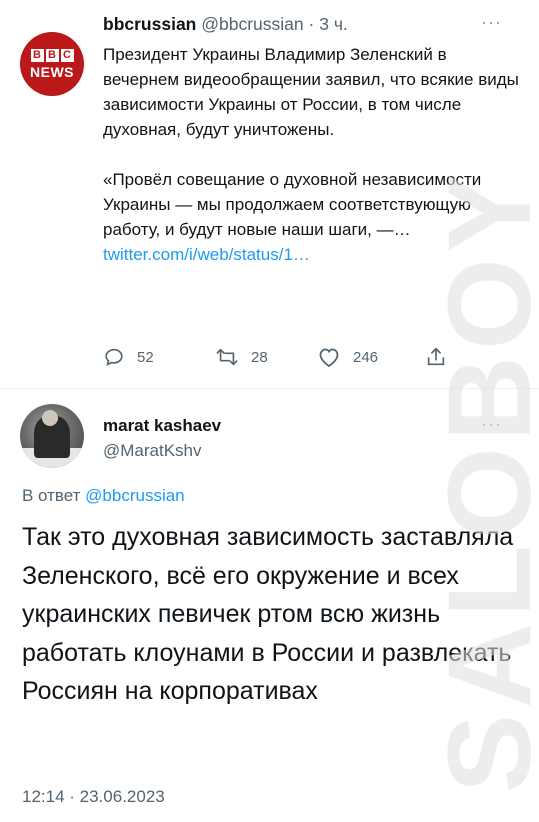 Image resolution: width=539 pixels, height=822 pixels. What do you see at coordinates (52, 436) in the screenshot?
I see `avatar-maratkshv` at bounding box center [52, 436].